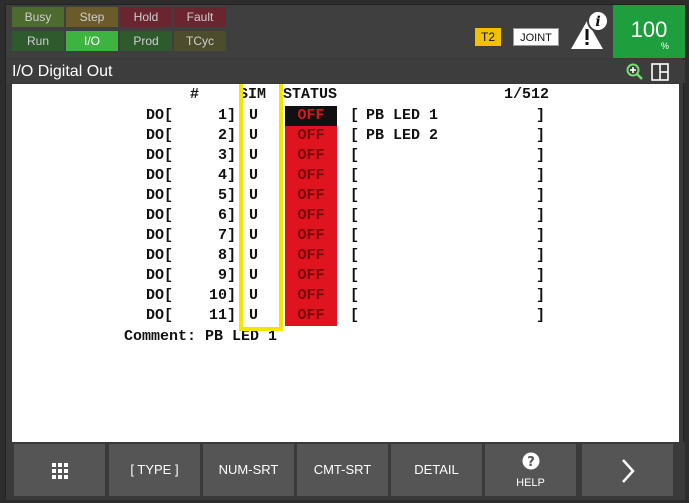 This screenshot has height=503, width=689. Describe the element at coordinates (345, 176) in the screenshot. I see `table-row: DO[ 4] U OFF []` at that location.